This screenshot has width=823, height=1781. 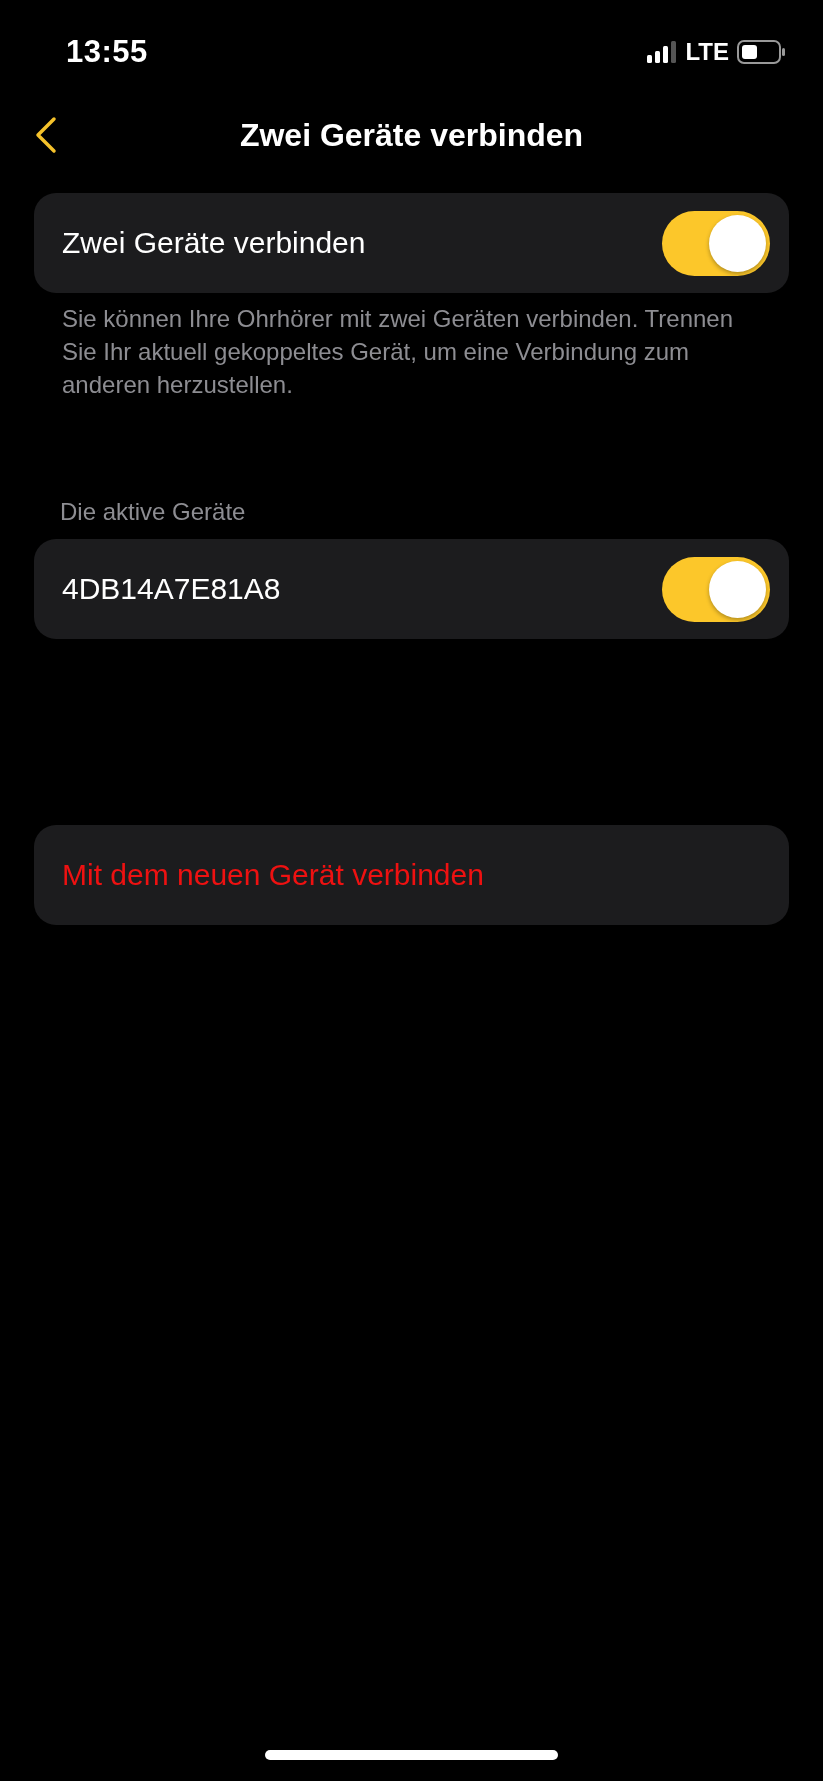 What do you see at coordinates (46, 135) in the screenshot?
I see `back-icon` at bounding box center [46, 135].